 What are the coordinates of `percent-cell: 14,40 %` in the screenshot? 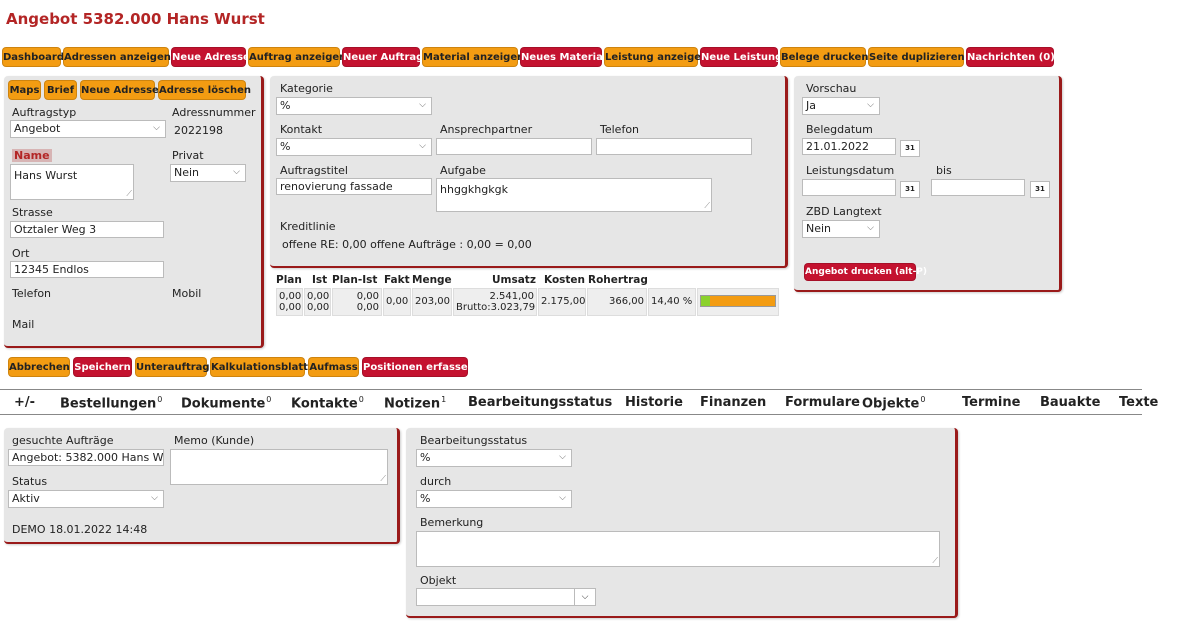 It's located at (672, 302).